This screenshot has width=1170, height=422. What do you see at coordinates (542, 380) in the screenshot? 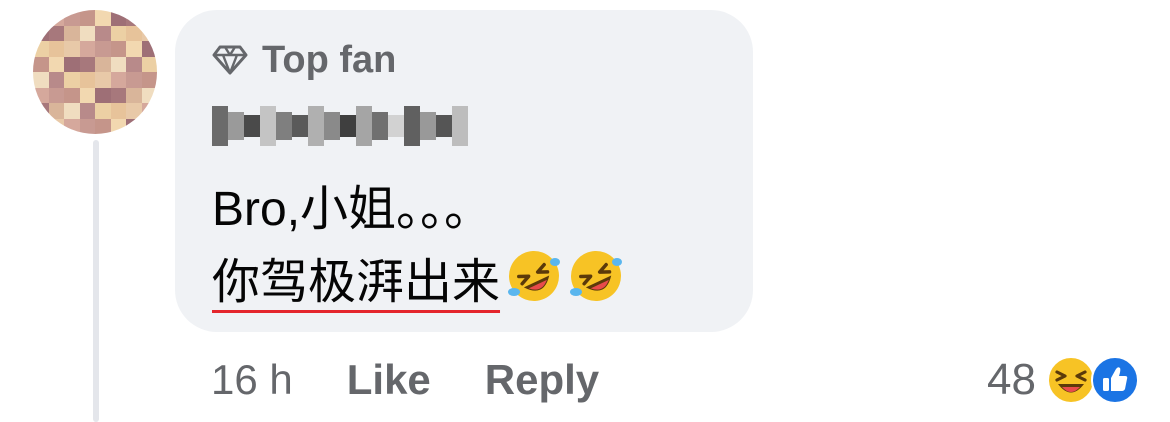
I see `reply-button: Reply` at bounding box center [542, 380].